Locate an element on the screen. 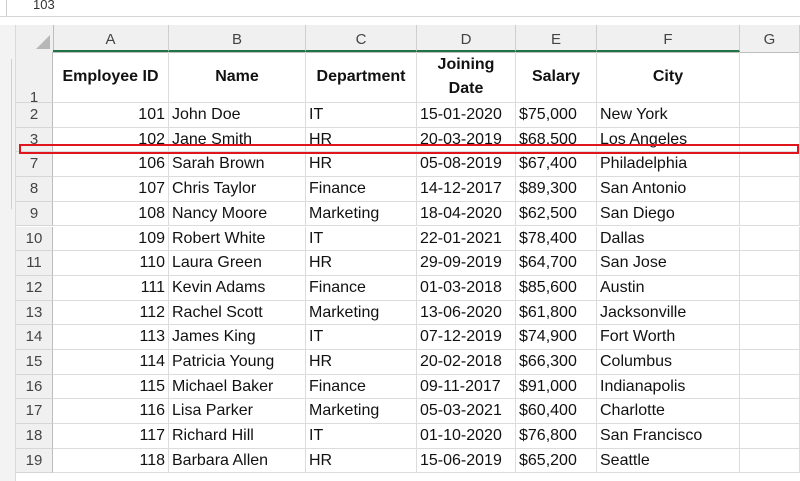 This screenshot has width=800, height=481. table-cell: 112 is located at coordinates (111, 313).